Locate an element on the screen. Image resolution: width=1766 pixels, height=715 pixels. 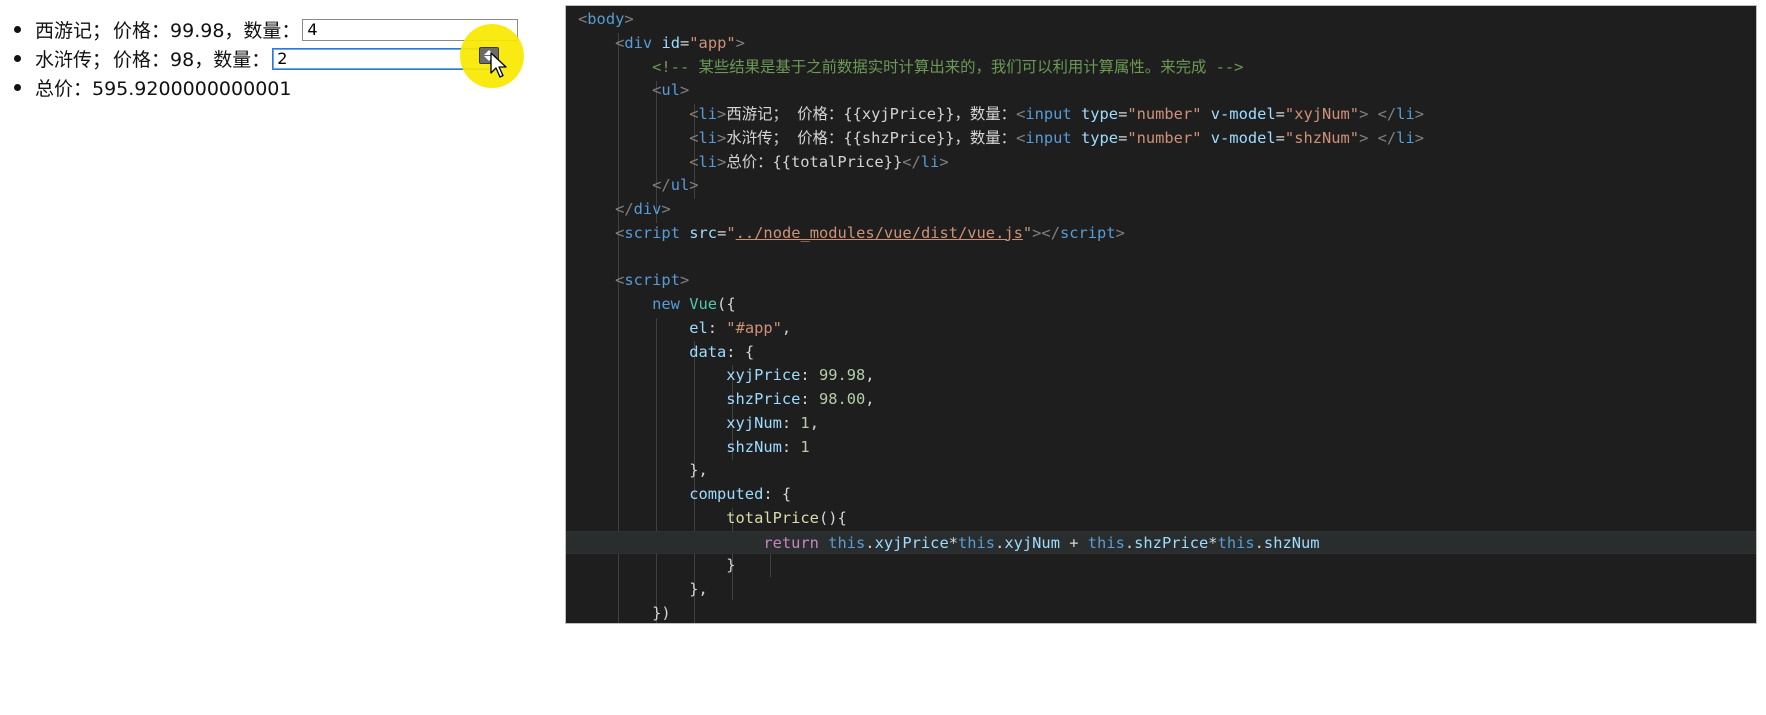
item-title: 水浒传； is located at coordinates (73, 60).